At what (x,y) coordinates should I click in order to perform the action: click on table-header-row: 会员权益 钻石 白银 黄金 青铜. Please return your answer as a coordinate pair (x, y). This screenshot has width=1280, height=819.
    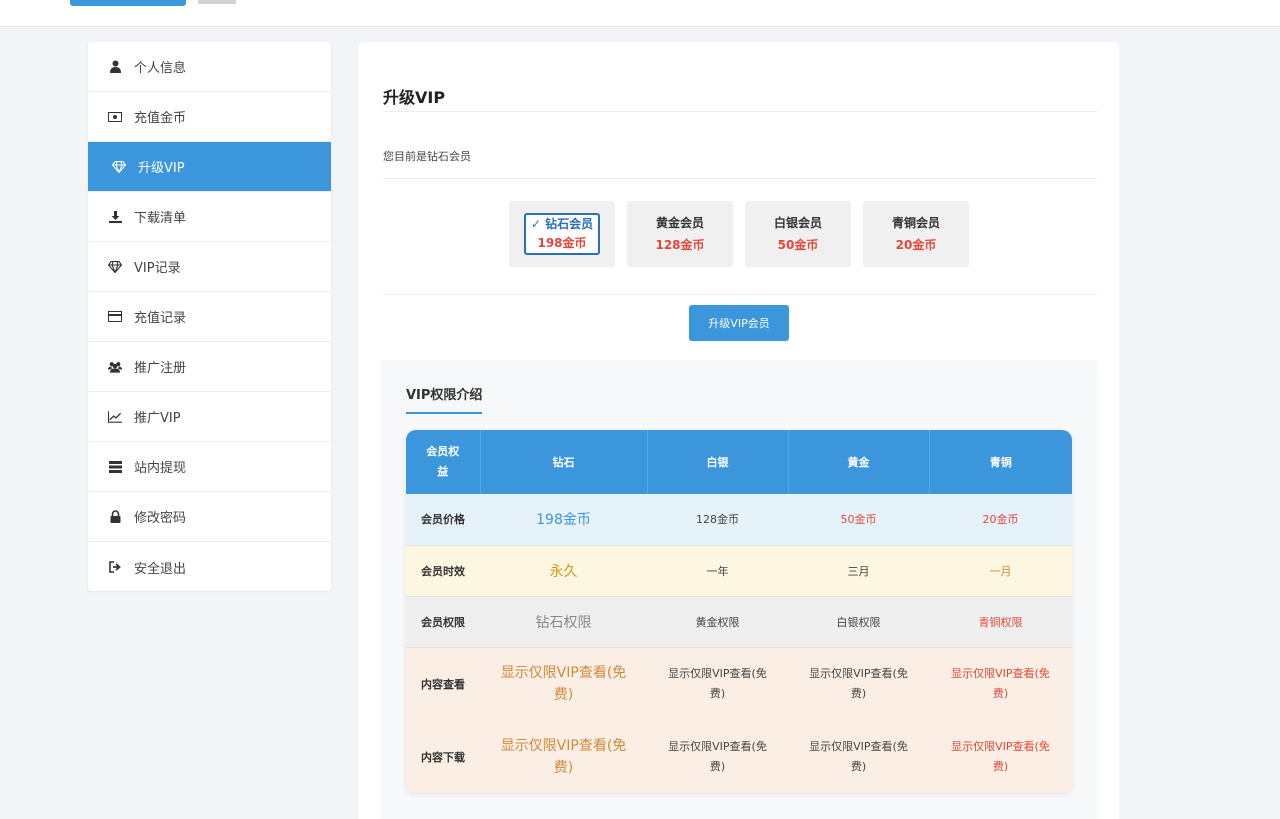
    Looking at the image, I should click on (739, 462).